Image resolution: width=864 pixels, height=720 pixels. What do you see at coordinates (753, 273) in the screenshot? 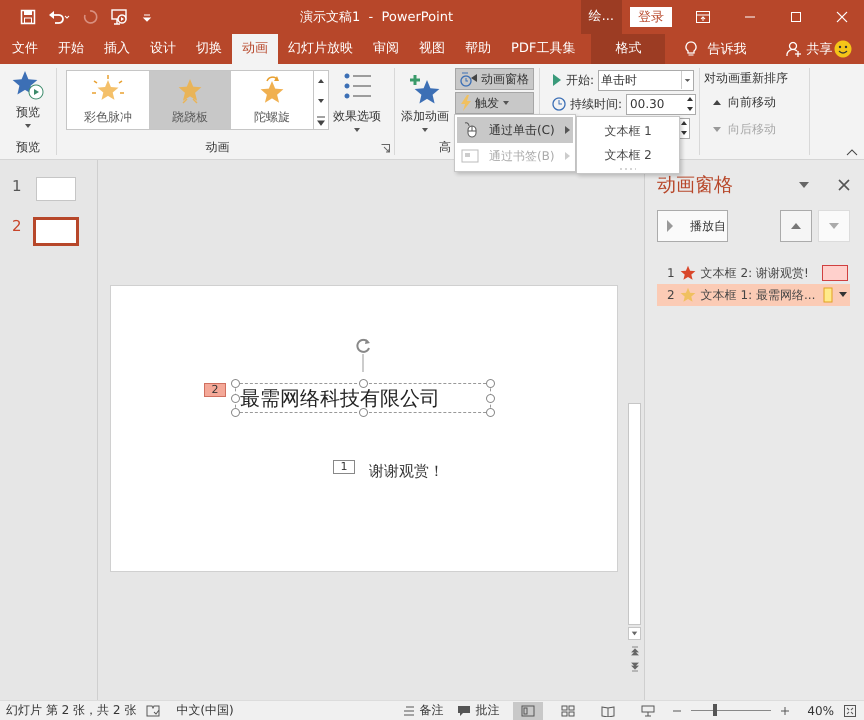
I see `animation-list-item: 1 文本框 2: 谢谢观赏!` at bounding box center [753, 273].